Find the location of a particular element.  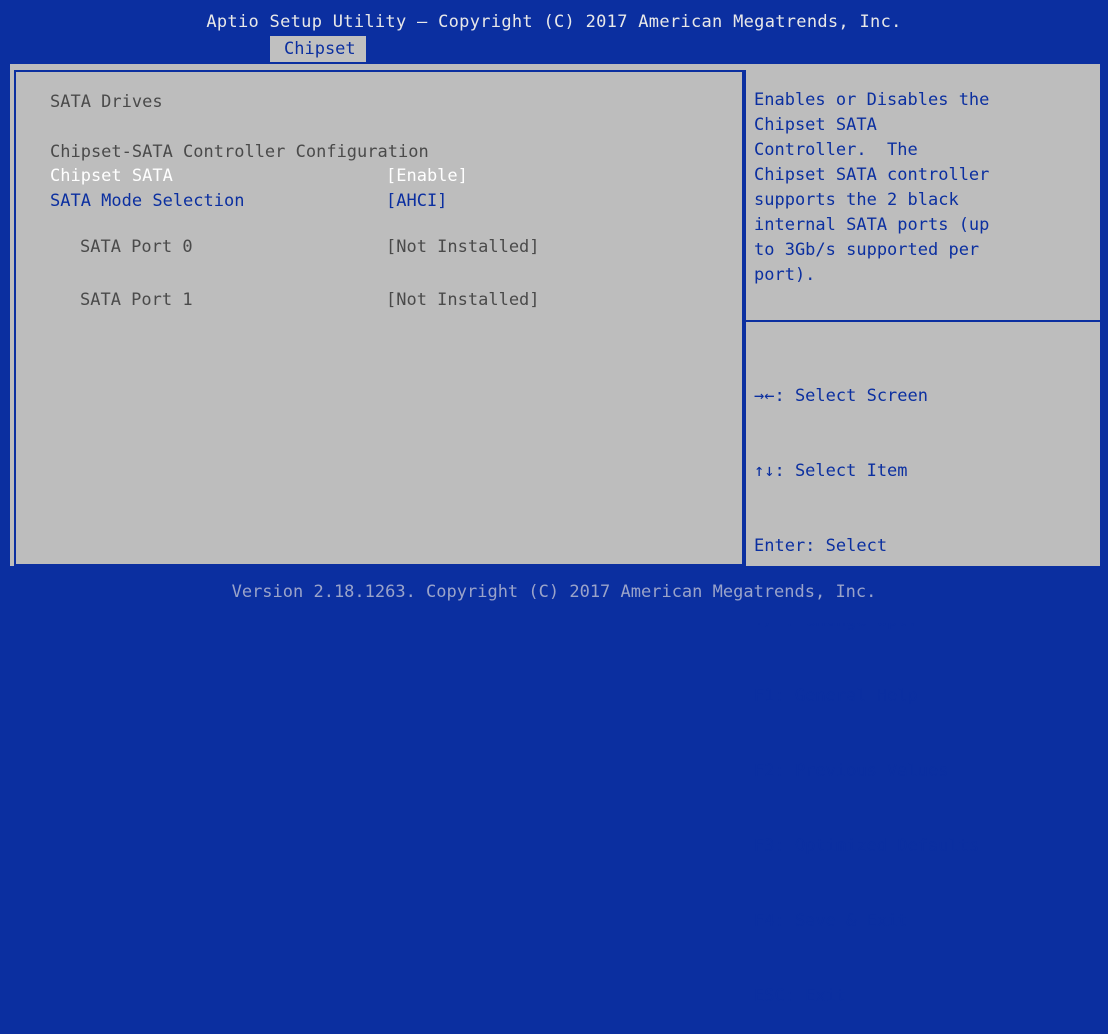

sata-port-0-label: SATA Port 0 is located at coordinates (136, 247).